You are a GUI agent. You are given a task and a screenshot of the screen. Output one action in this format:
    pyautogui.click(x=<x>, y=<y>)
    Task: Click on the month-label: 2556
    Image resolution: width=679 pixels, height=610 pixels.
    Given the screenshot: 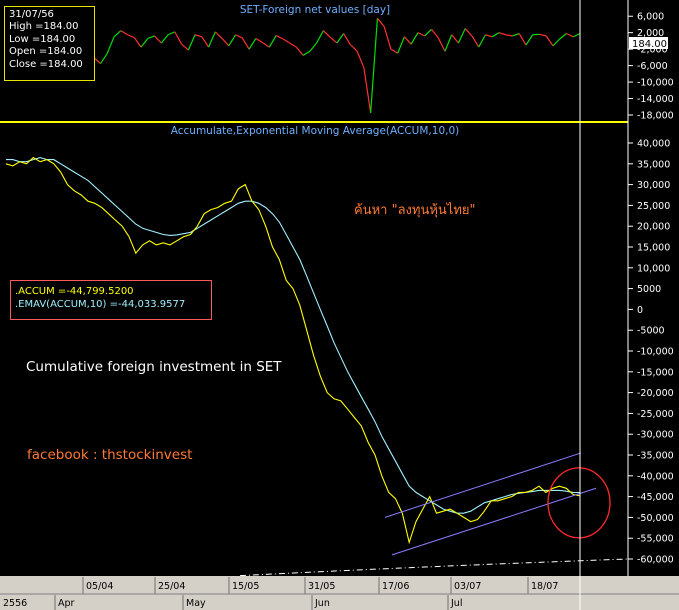 What is the action you would take?
    pyautogui.click(x=15, y=603)
    